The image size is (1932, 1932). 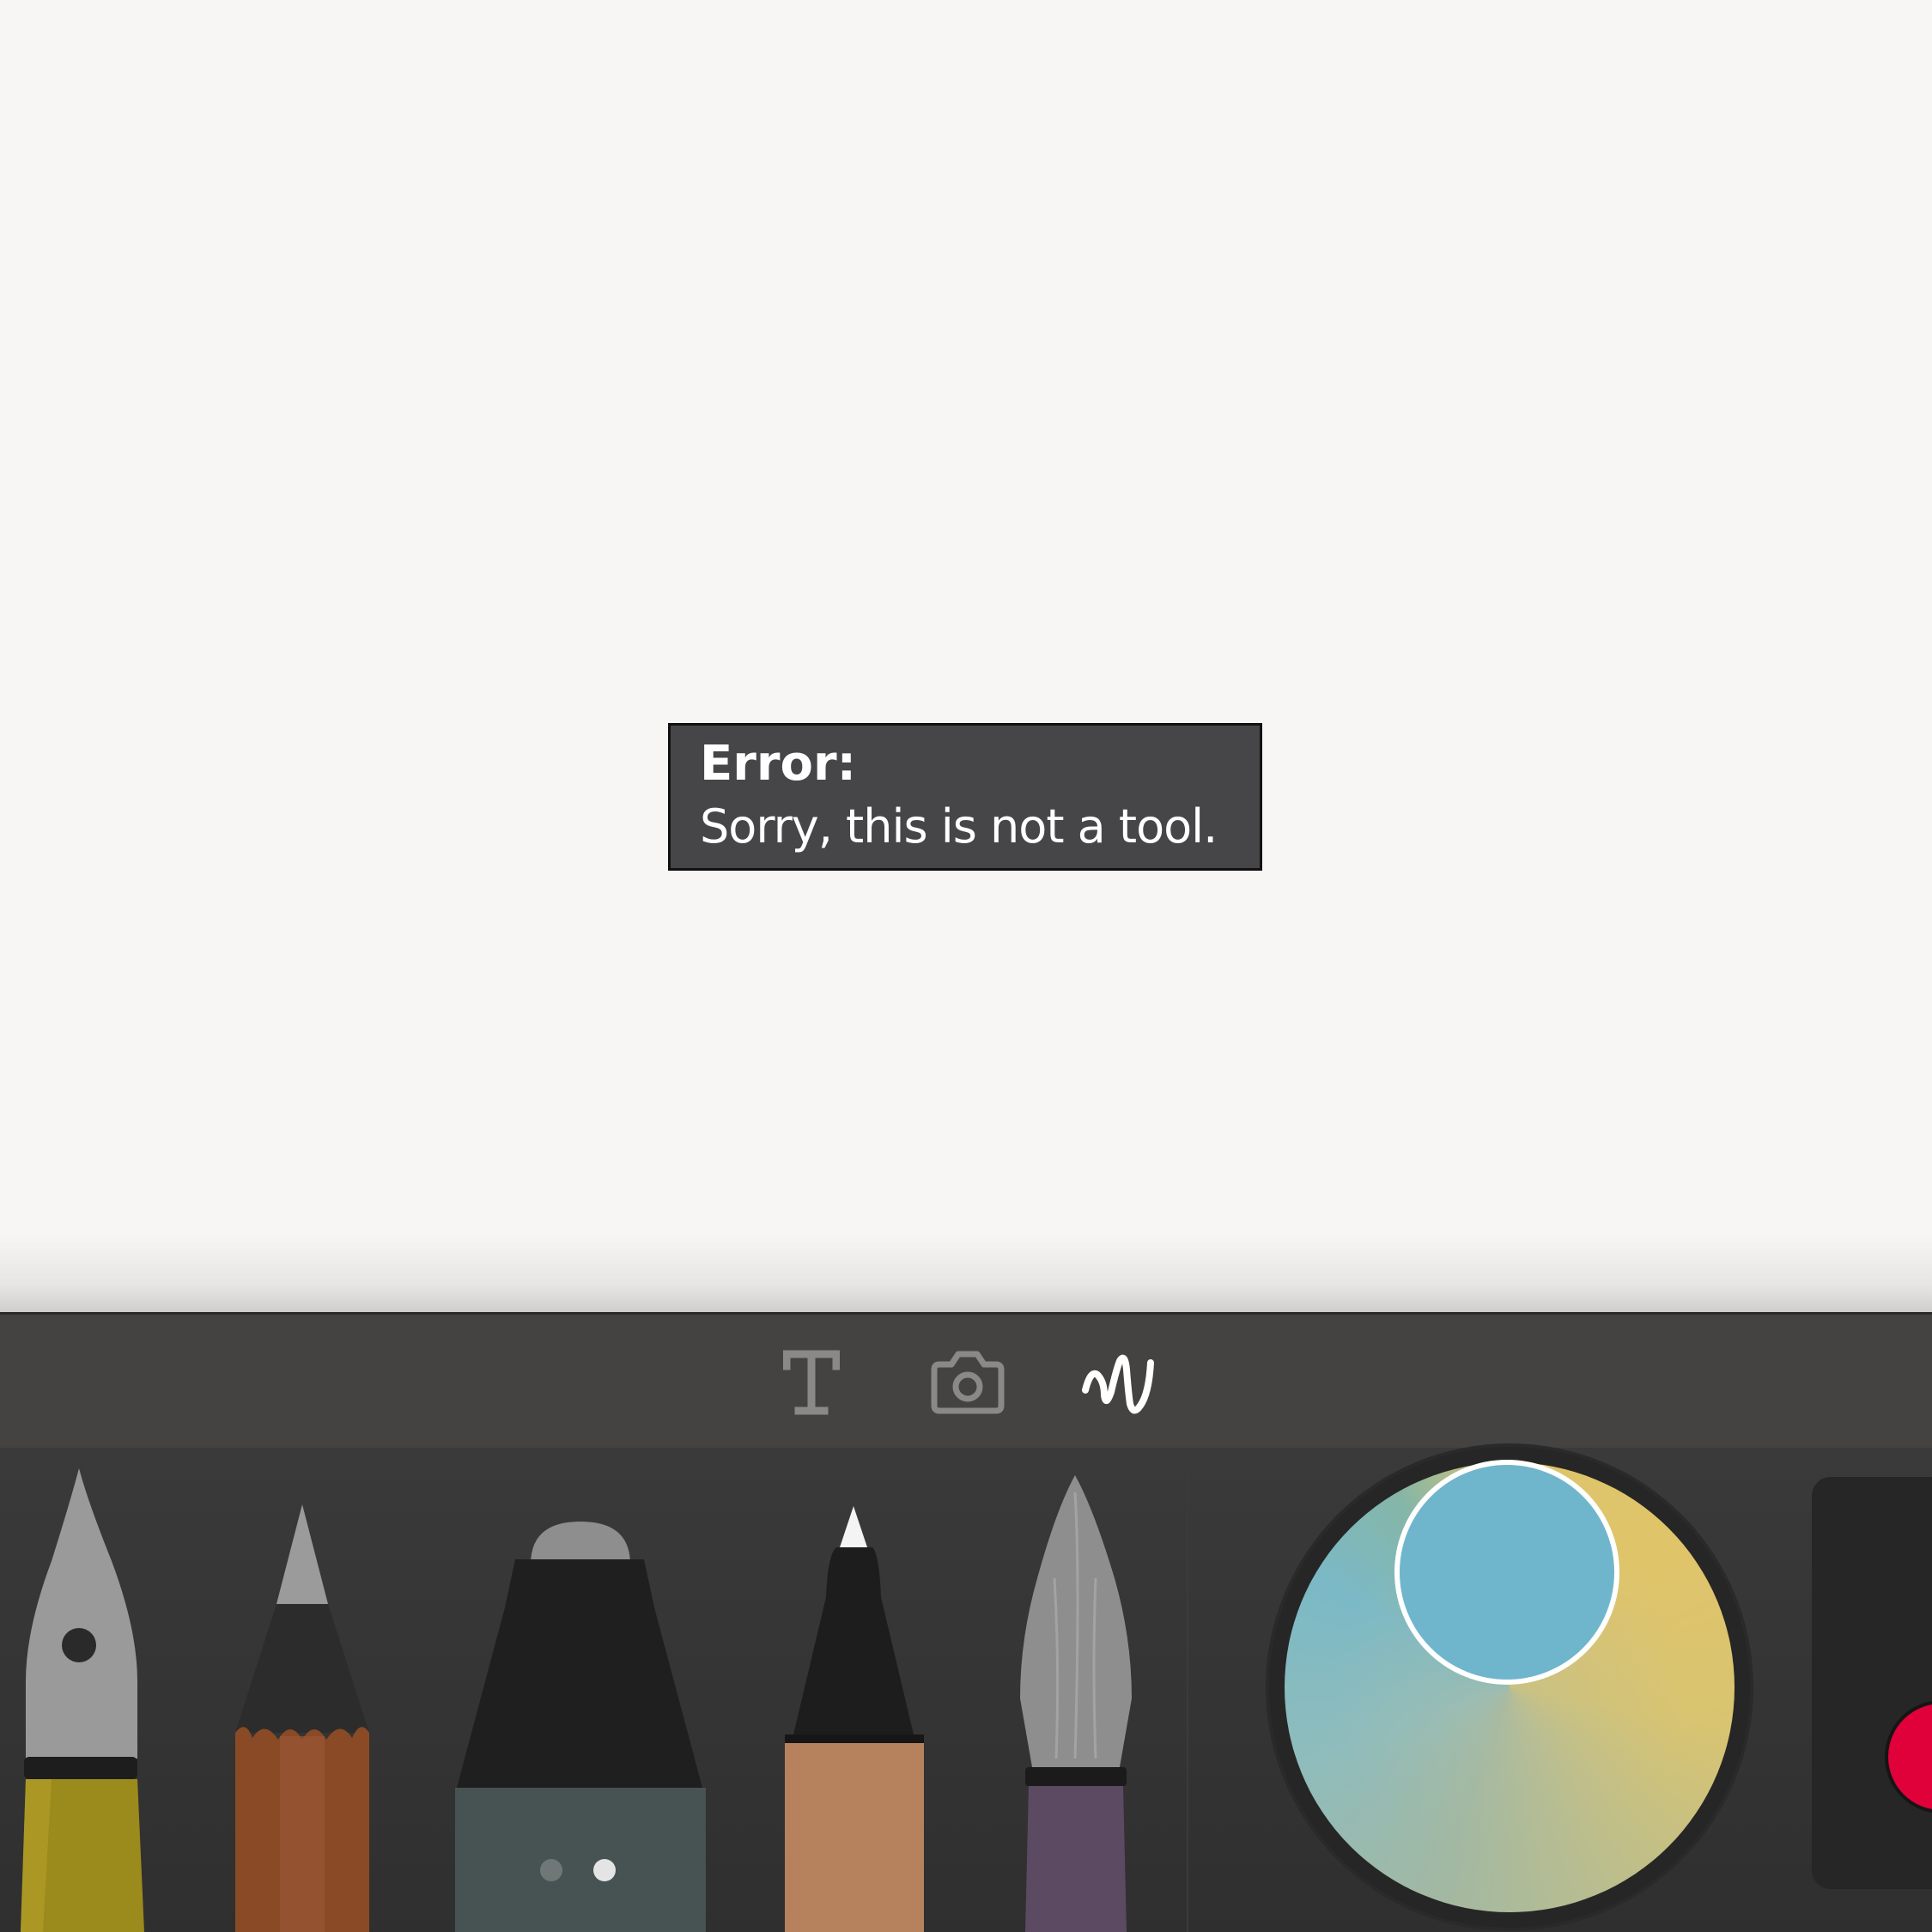 What do you see at coordinates (1872, 1683) in the screenshot?
I see `color-swatch-panel` at bounding box center [1872, 1683].